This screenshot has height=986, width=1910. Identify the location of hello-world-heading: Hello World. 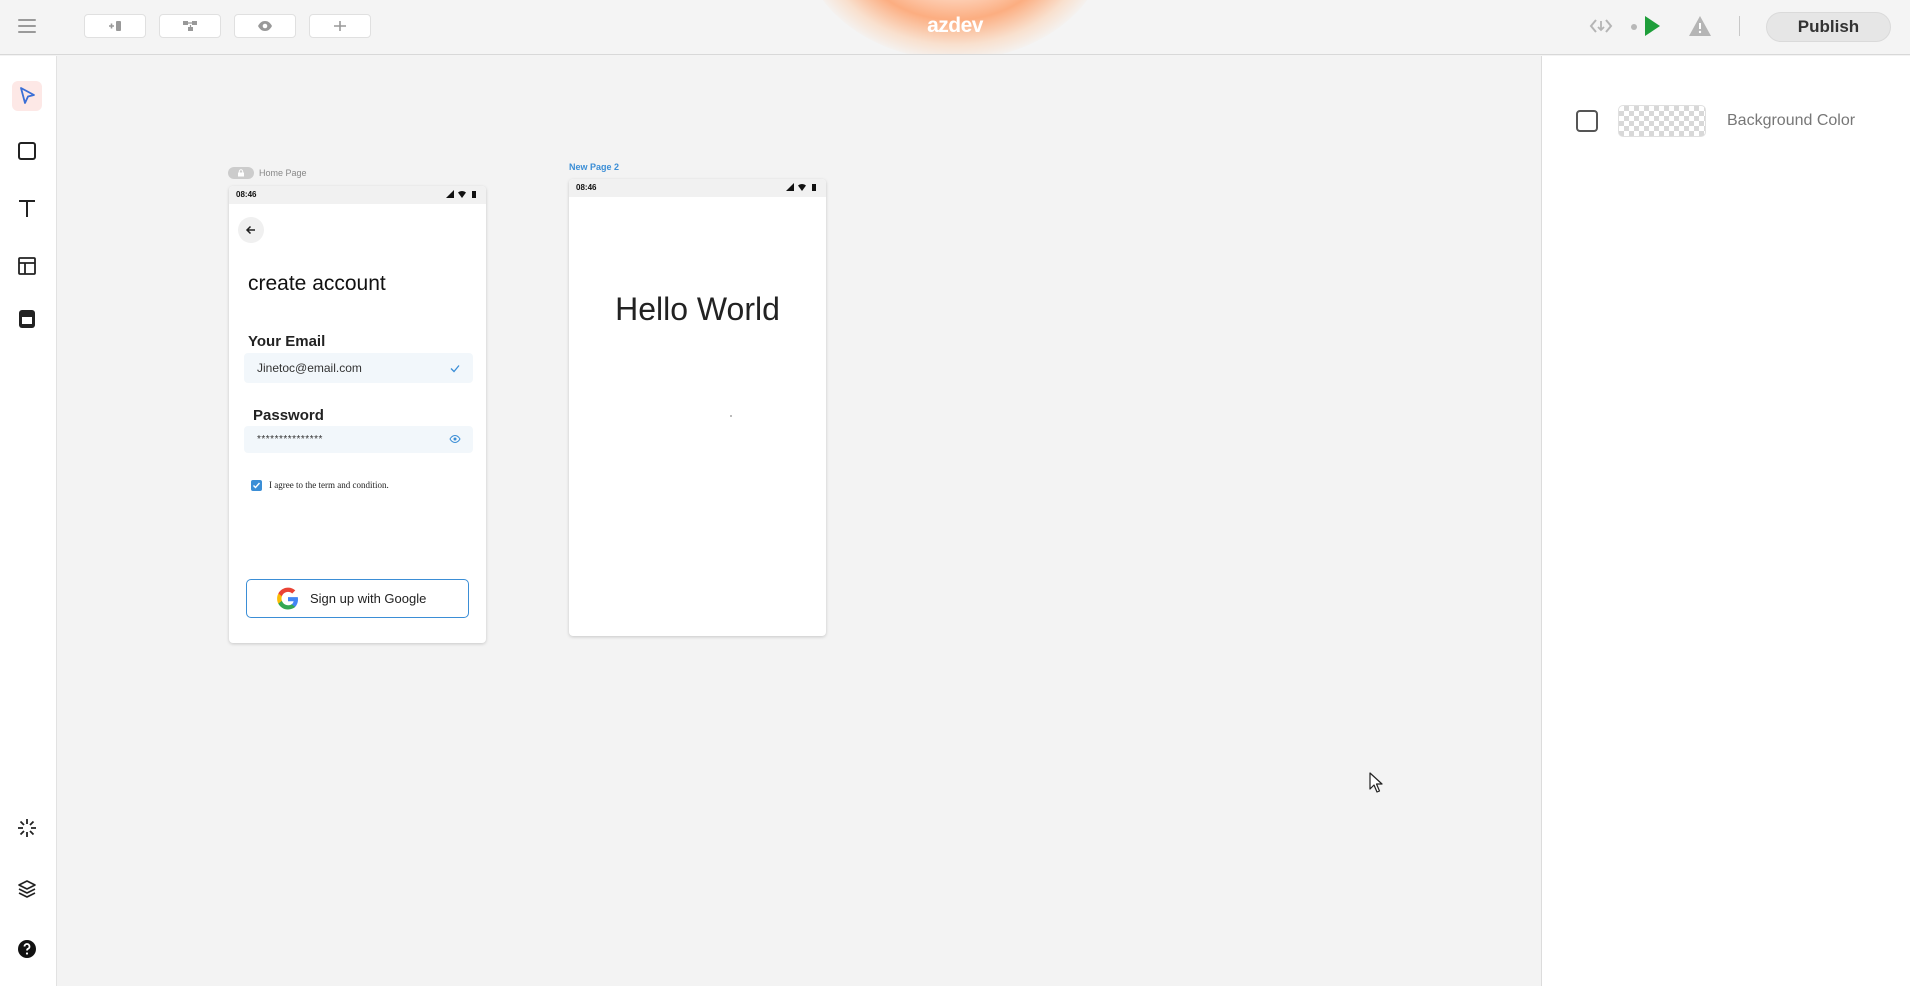
(697, 309).